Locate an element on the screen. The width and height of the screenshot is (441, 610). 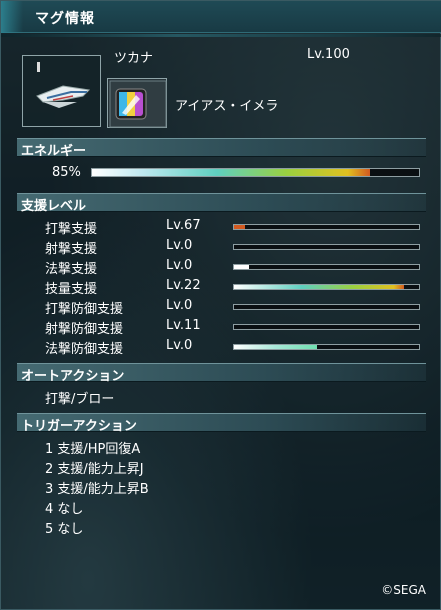
support-level: Lv.67 is located at coordinates (183, 225).